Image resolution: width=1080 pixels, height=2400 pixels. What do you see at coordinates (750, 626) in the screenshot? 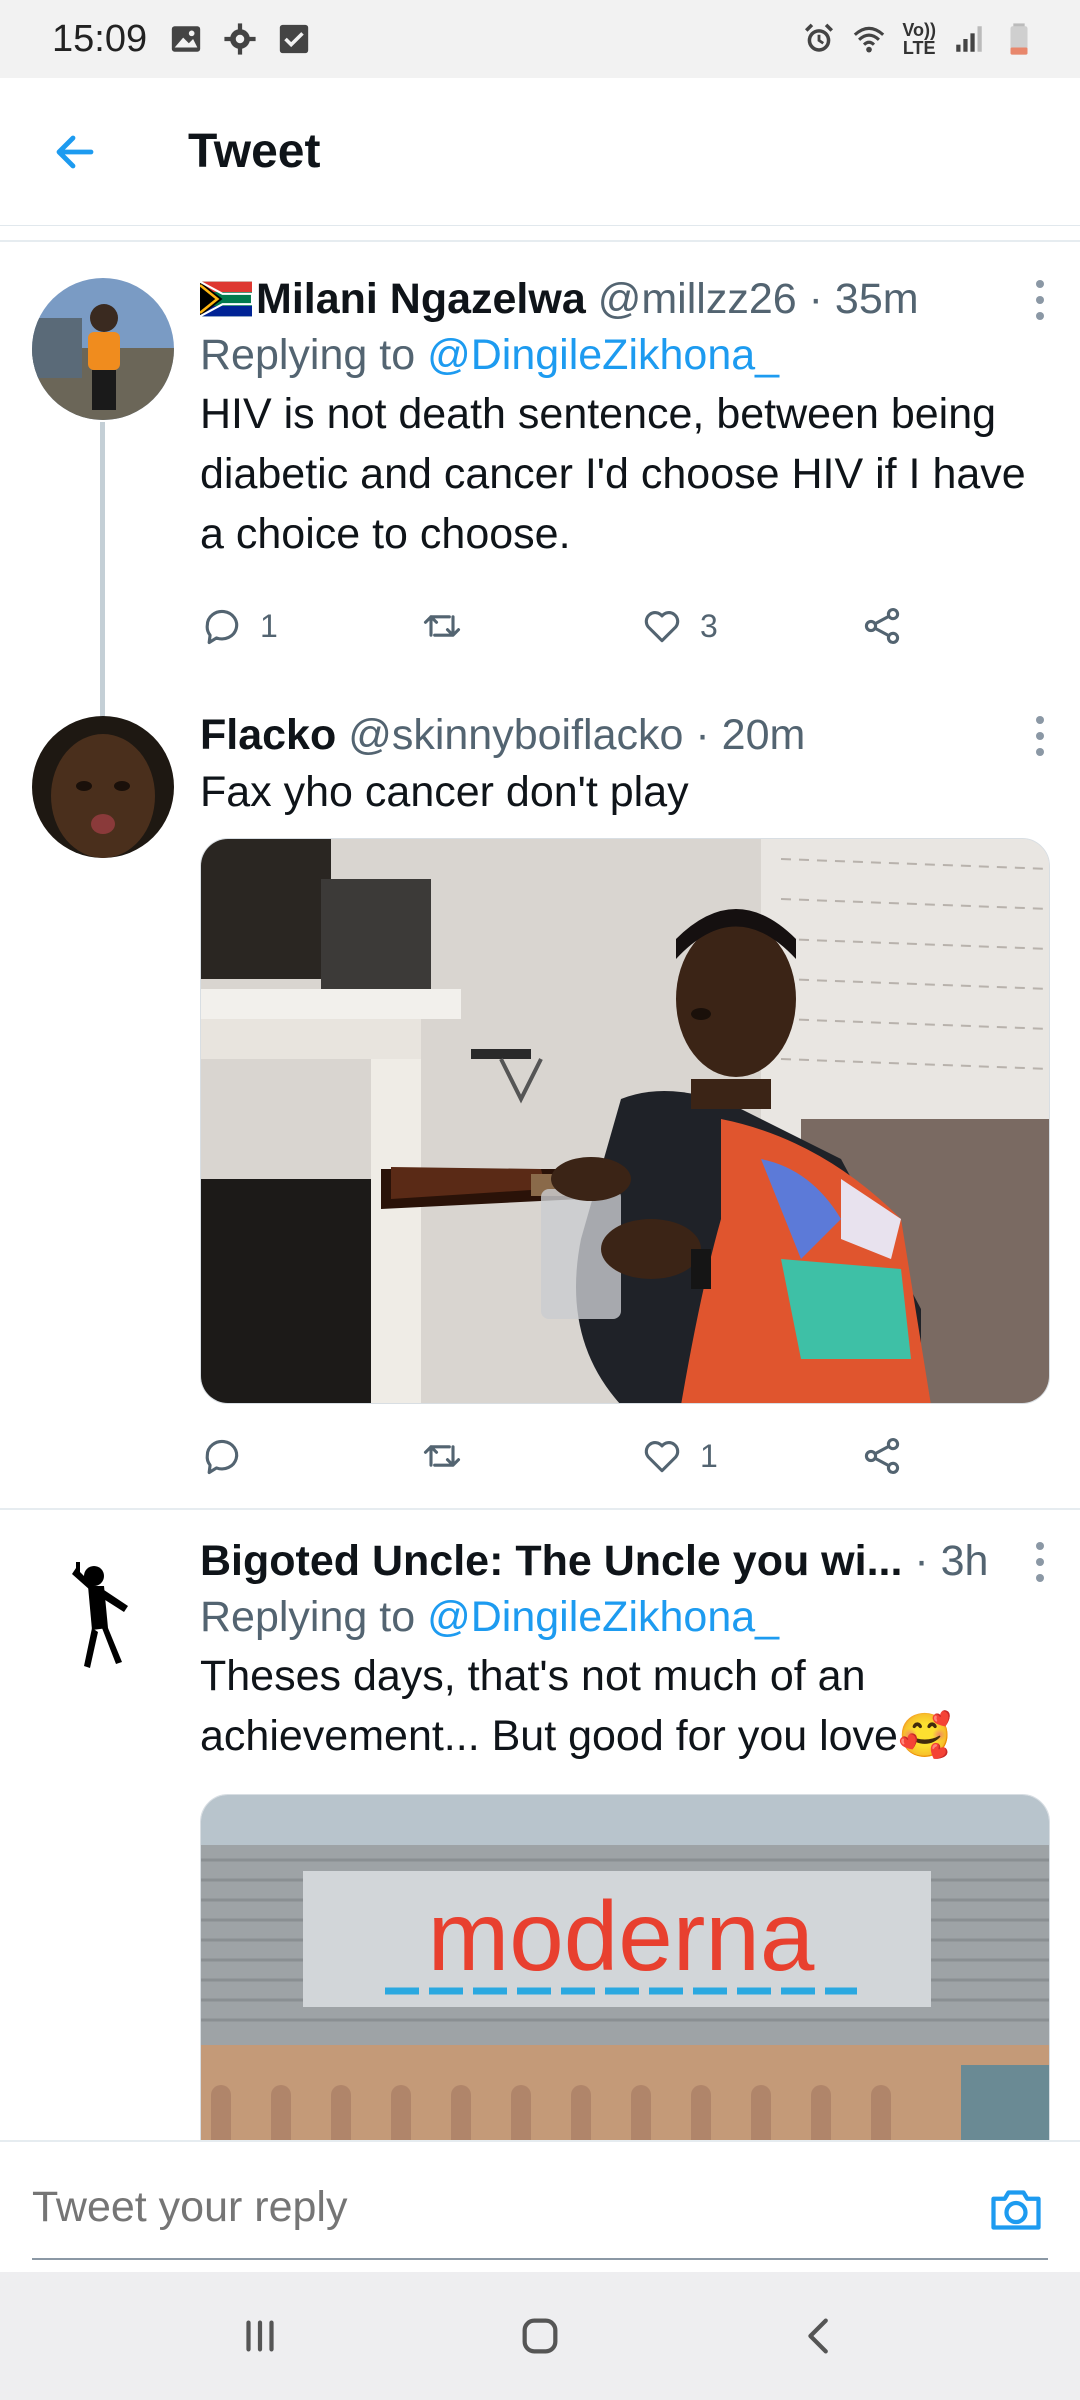
I see `like-button: 3` at bounding box center [750, 626].